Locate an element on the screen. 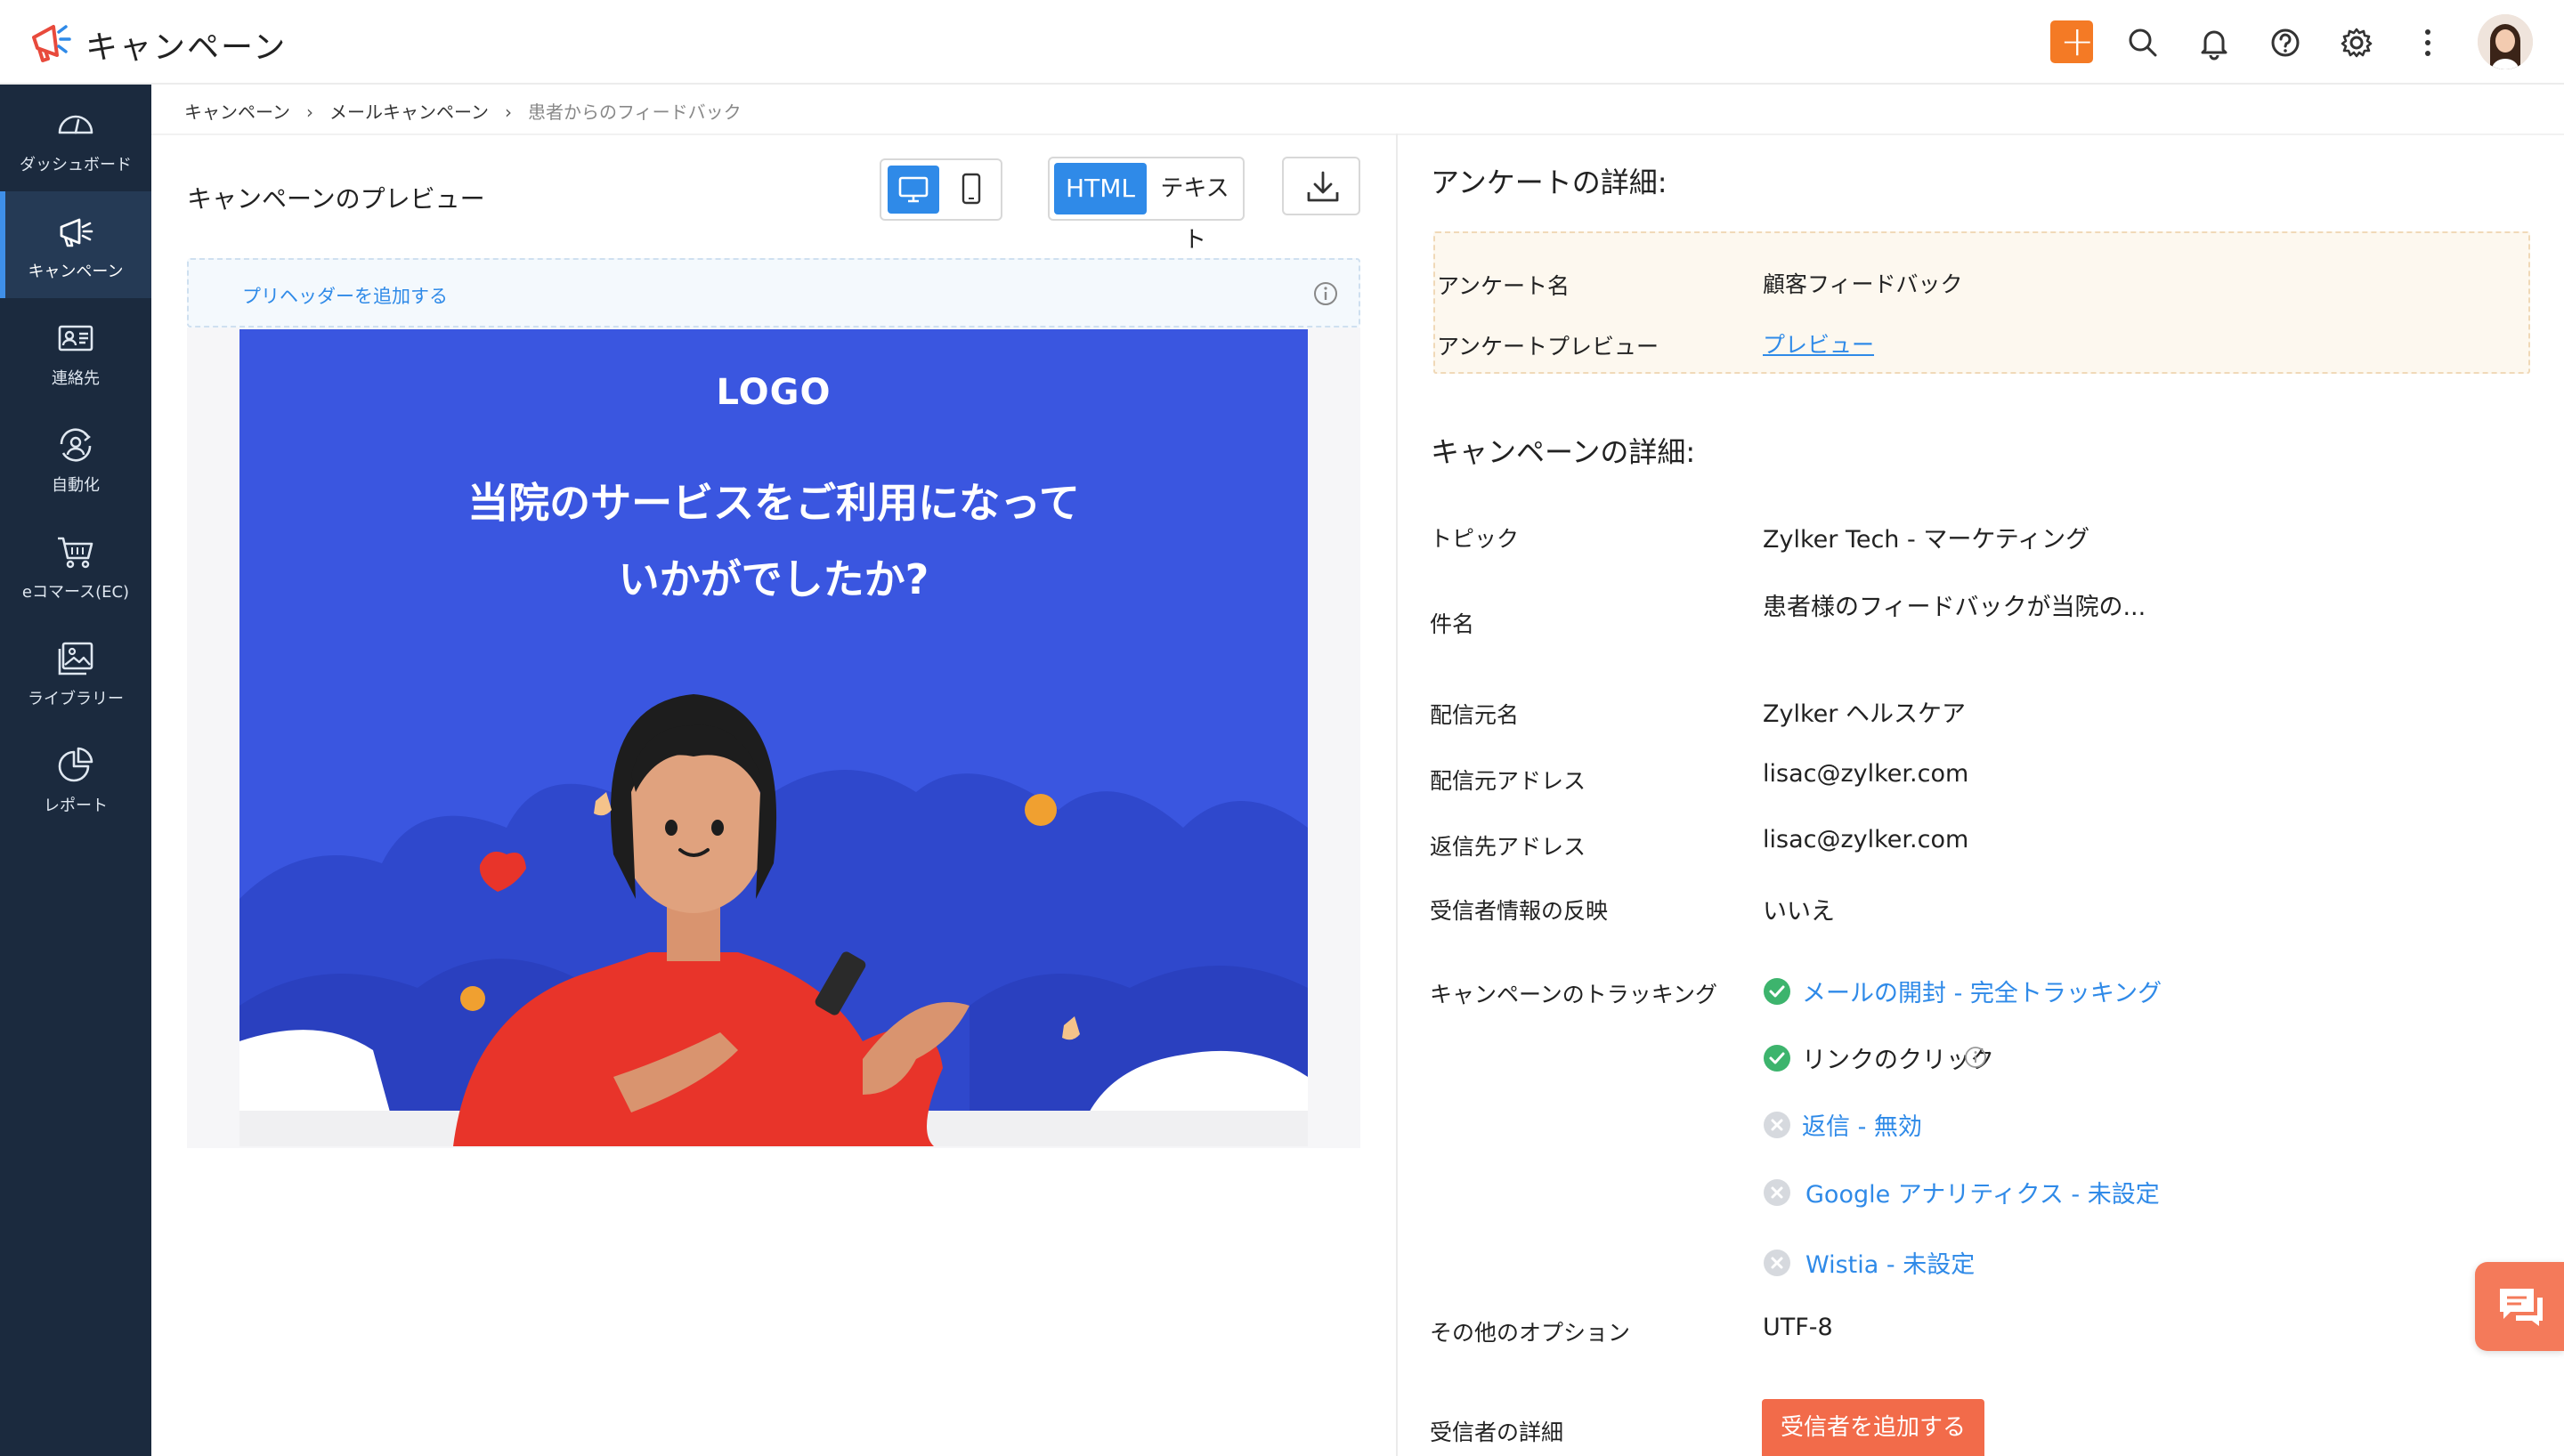 Image resolution: width=2564 pixels, height=1456 pixels. top-bar: キャンペーン + is located at coordinates (1282, 42).